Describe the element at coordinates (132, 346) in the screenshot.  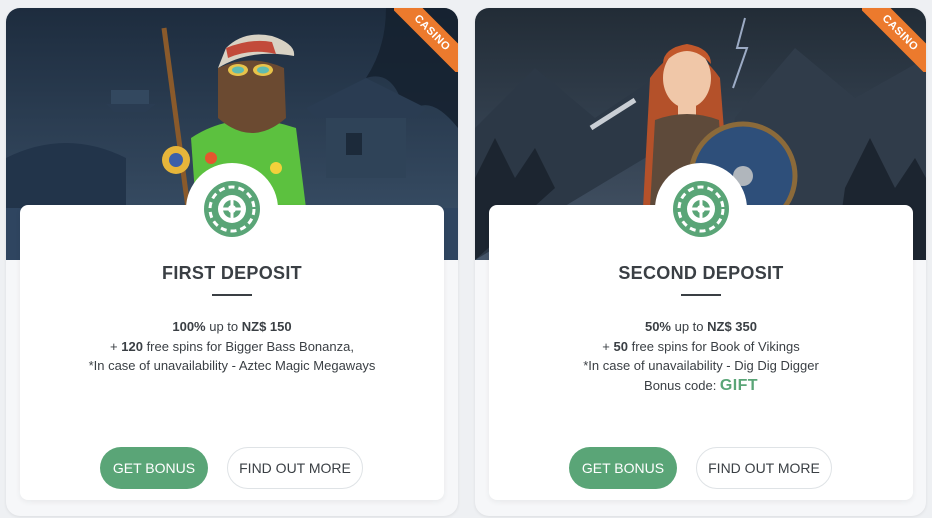
I see `free-spins-count: 120` at that location.